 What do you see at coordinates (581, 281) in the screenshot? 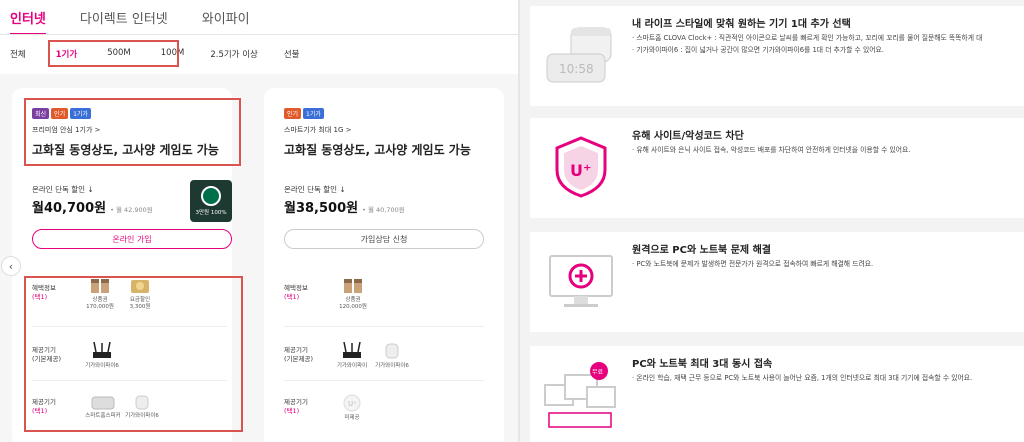
I see `monitor-plus-icon` at bounding box center [581, 281].